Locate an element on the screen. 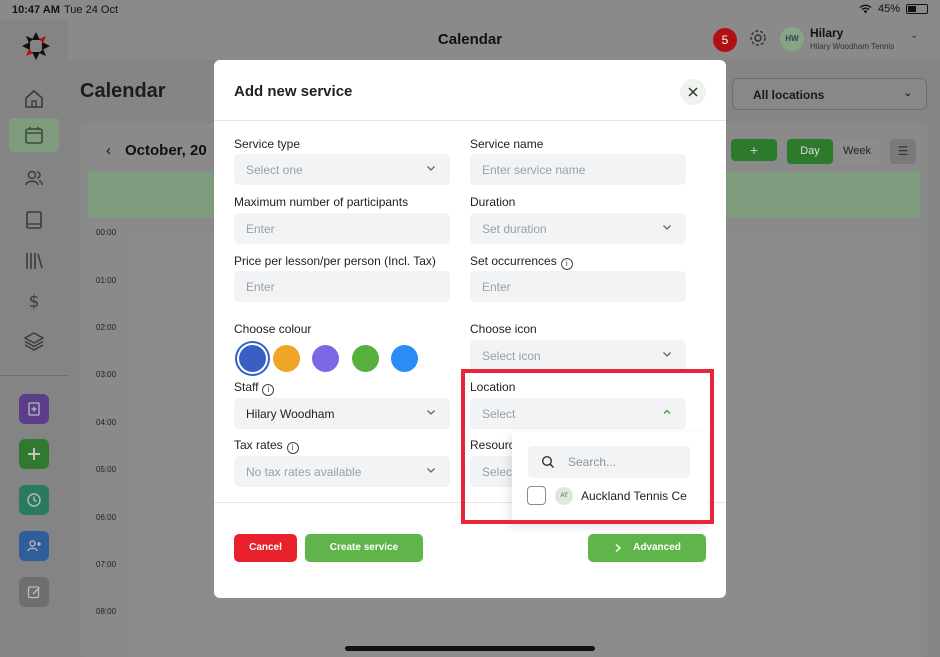 The width and height of the screenshot is (940, 657). service-name-input: Enter service name is located at coordinates (578, 169).